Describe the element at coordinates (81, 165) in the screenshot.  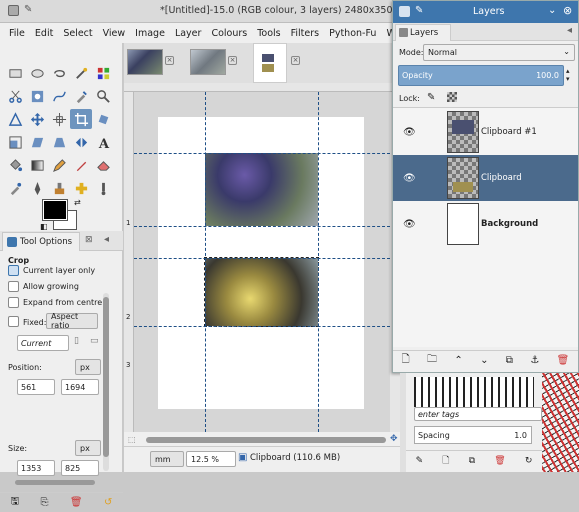
I see `paintbrush-icon` at that location.